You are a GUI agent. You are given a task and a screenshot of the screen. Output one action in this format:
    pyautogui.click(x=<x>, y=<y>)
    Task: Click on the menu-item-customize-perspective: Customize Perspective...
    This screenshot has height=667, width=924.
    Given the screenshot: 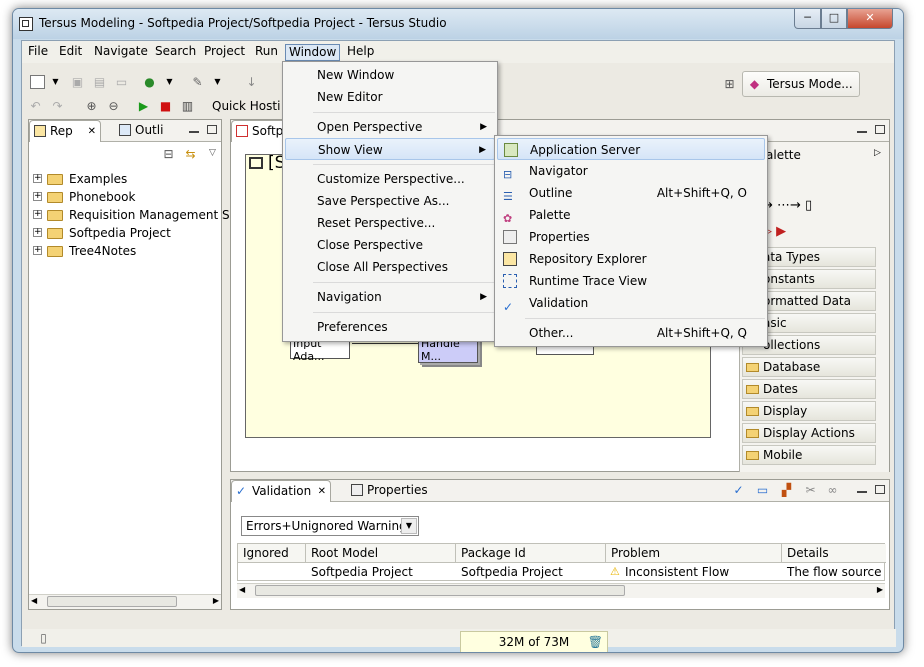 What is the action you would take?
    pyautogui.click(x=390, y=179)
    